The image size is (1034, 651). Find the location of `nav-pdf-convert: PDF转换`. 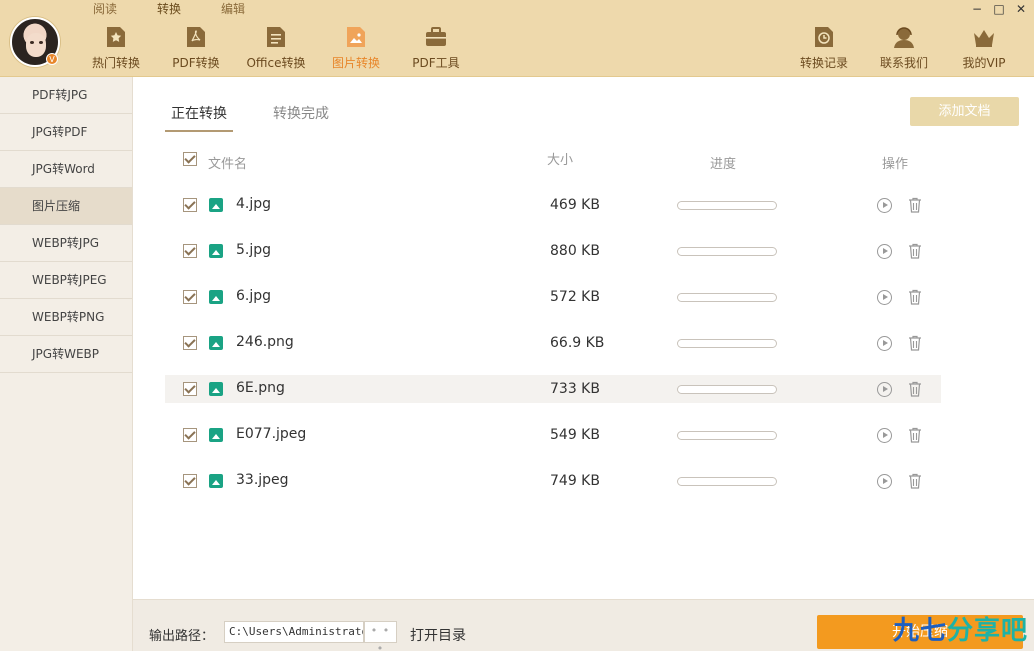

nav-pdf-convert: PDF转换 is located at coordinates (196, 49).